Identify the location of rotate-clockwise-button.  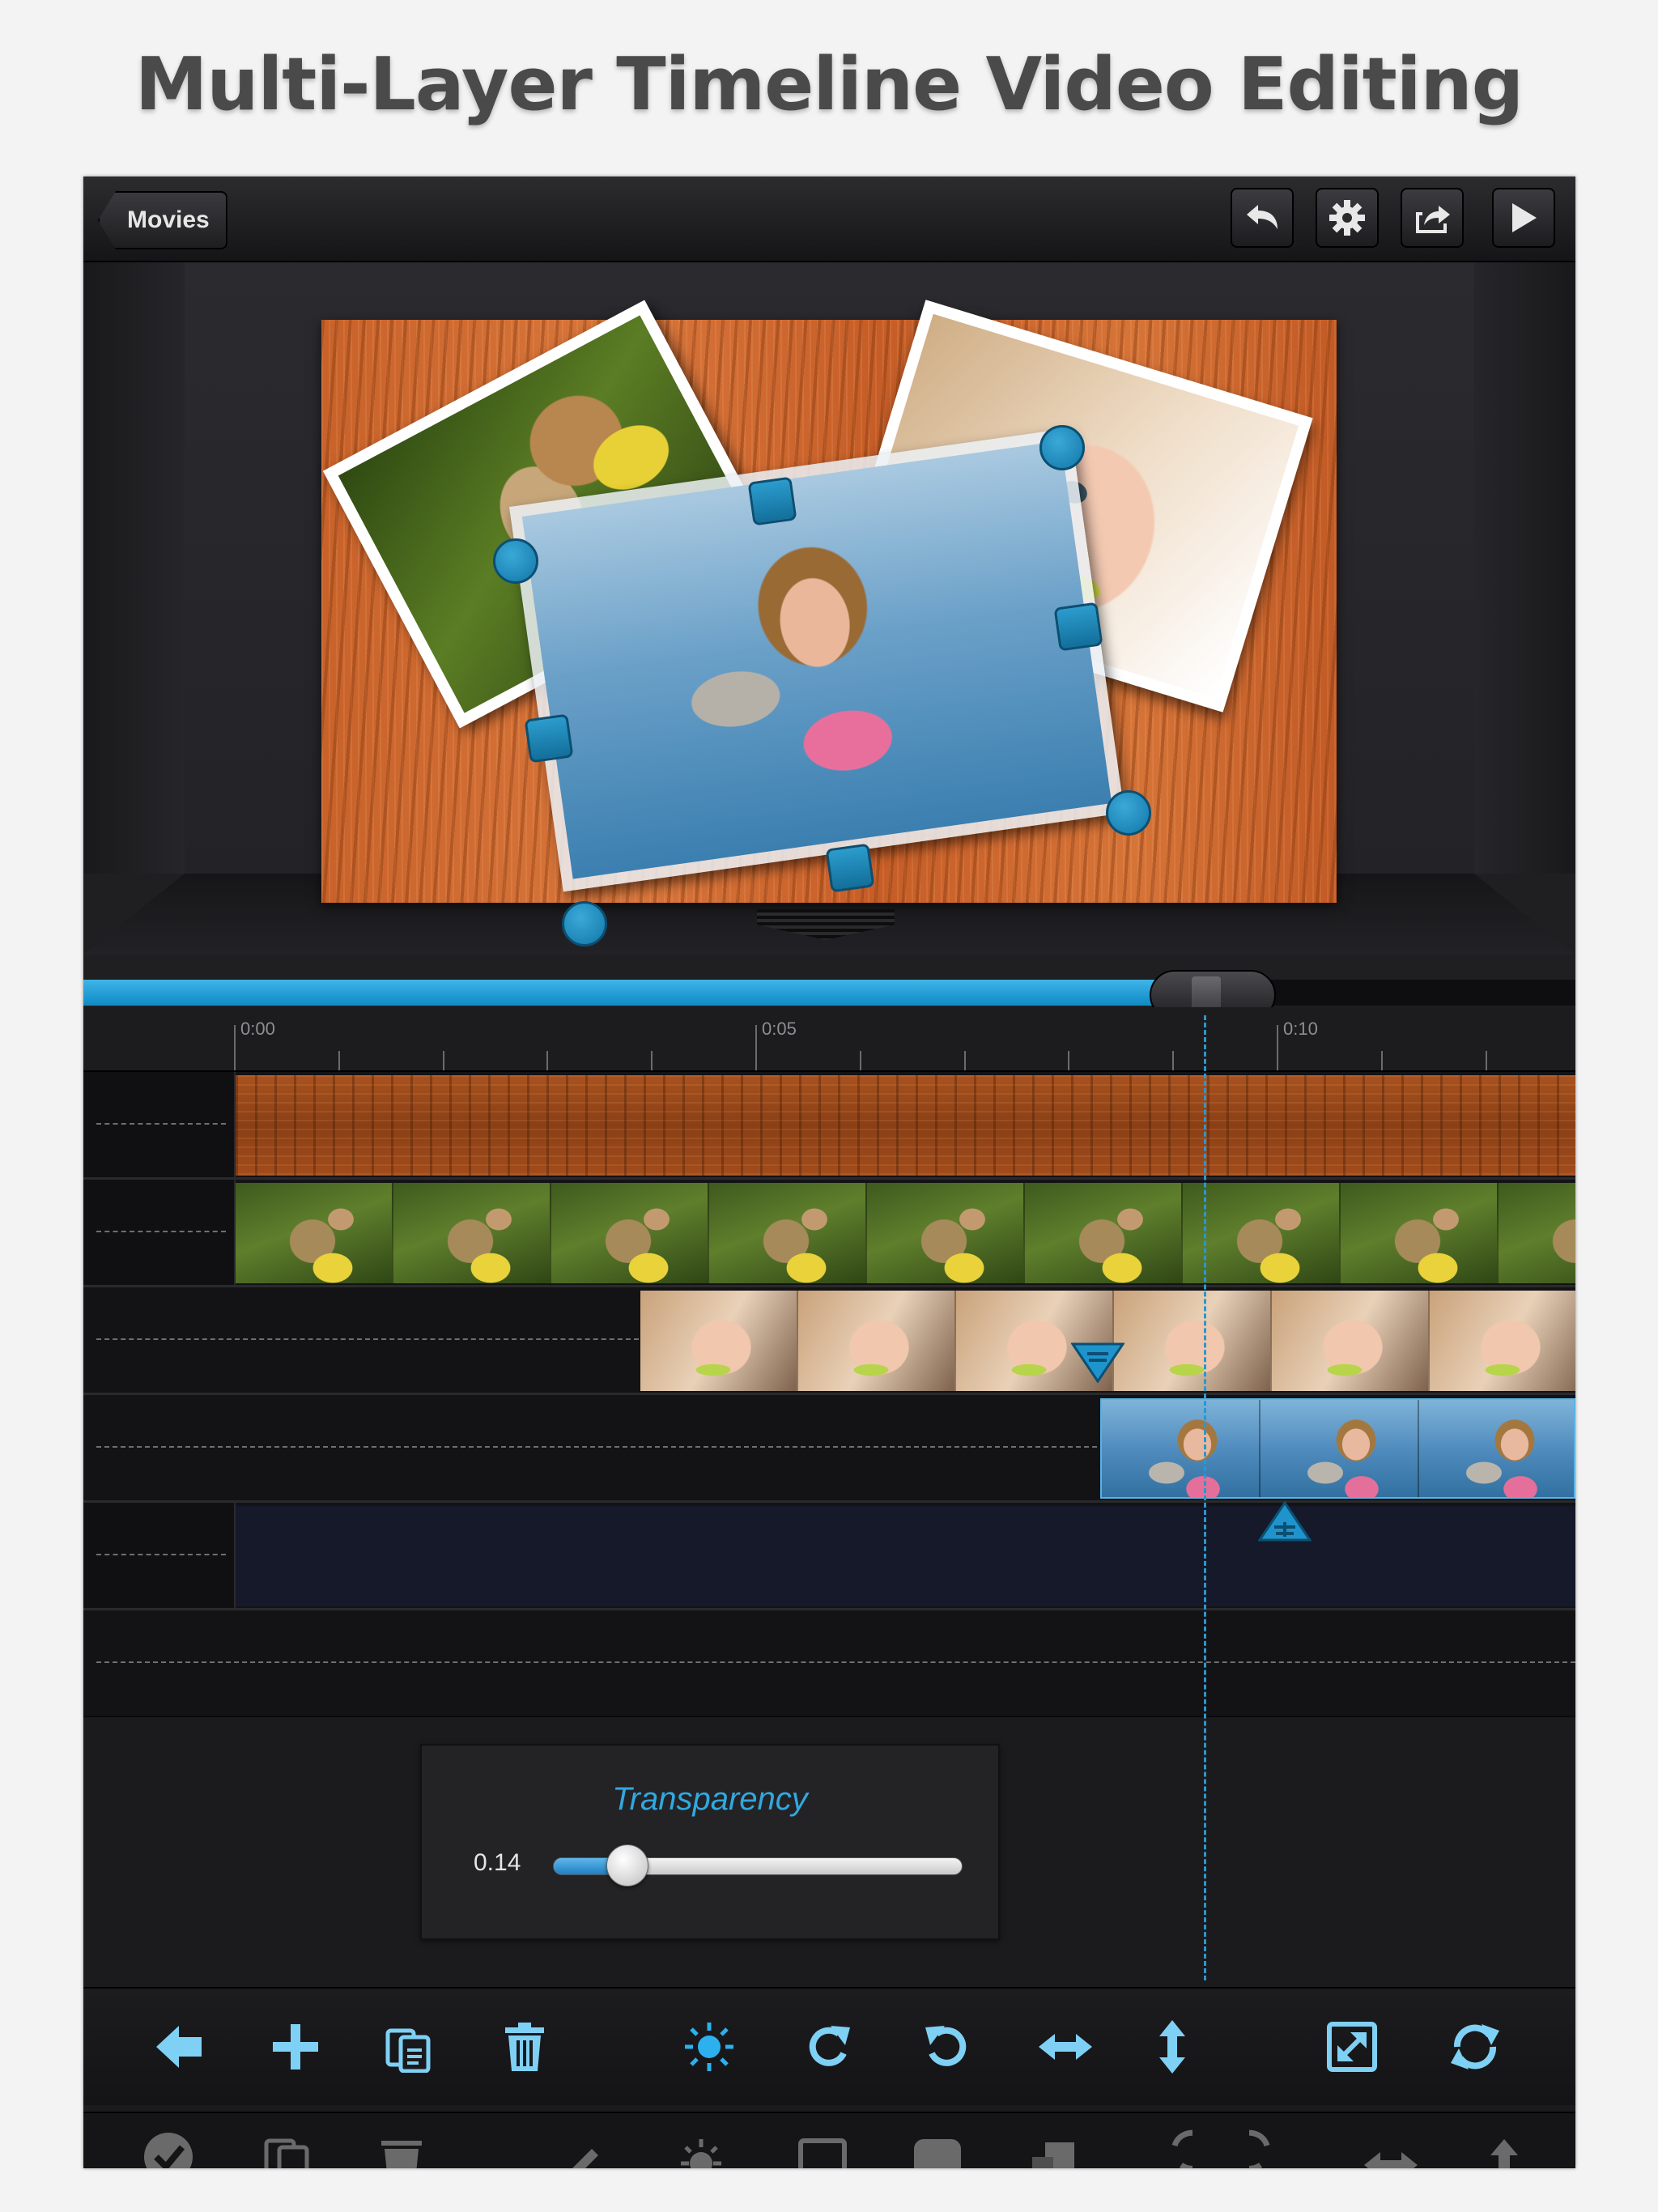
(829, 2047).